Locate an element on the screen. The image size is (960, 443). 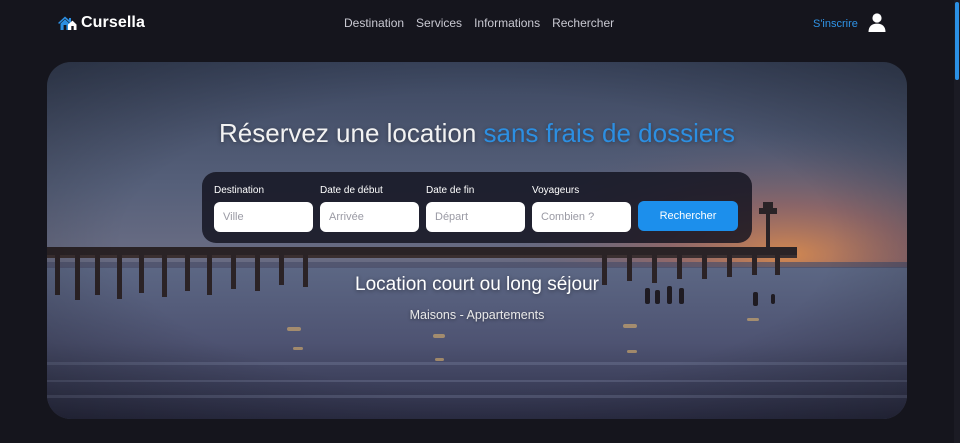
scrollbar-thumb is located at coordinates (957, 41).